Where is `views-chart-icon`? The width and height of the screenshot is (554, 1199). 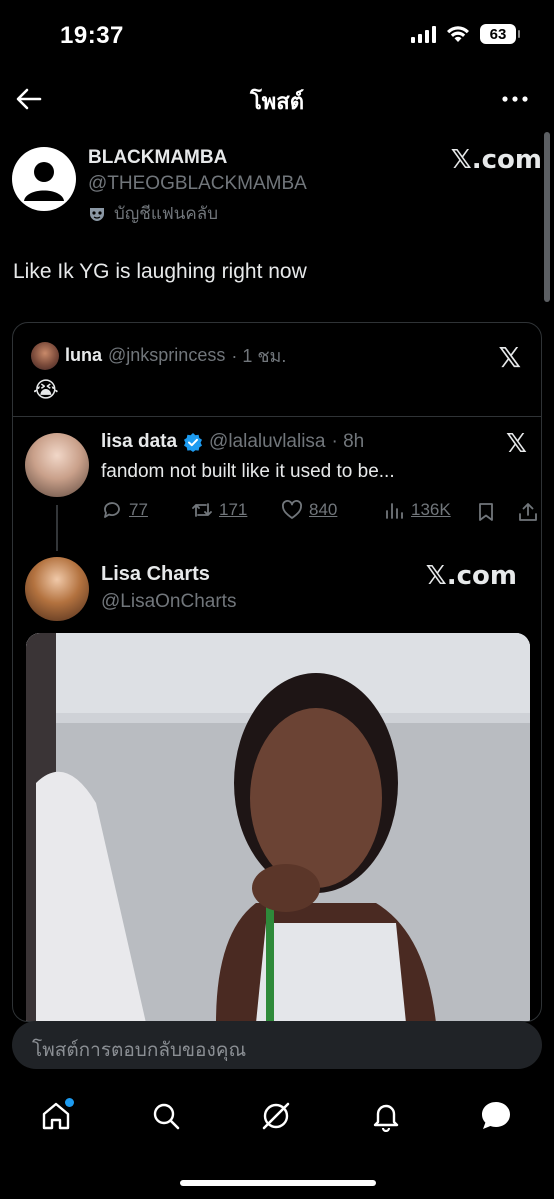 views-chart-icon is located at coordinates (394, 511).